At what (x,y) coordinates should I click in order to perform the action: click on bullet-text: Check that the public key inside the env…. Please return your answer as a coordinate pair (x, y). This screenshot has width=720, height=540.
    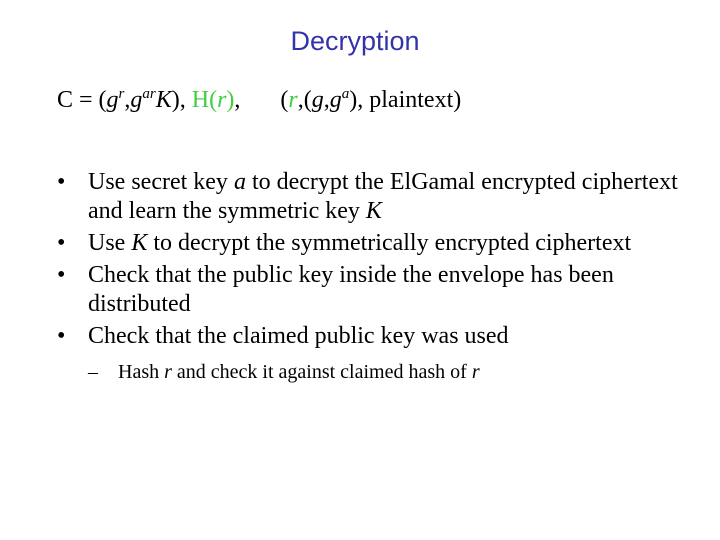
    Looking at the image, I should click on (351, 289).